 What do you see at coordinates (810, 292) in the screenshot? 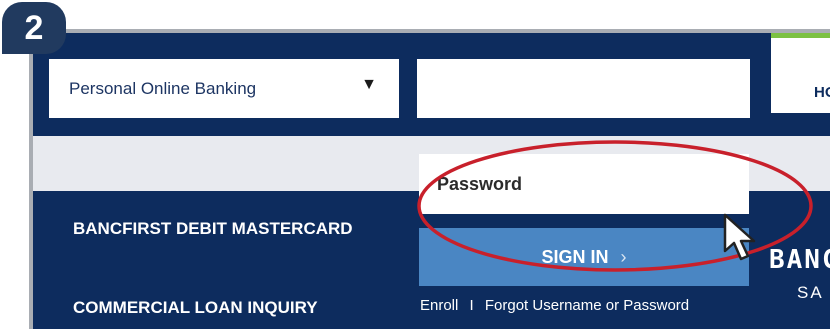
I see `brand-sub-text: SA` at bounding box center [810, 292].